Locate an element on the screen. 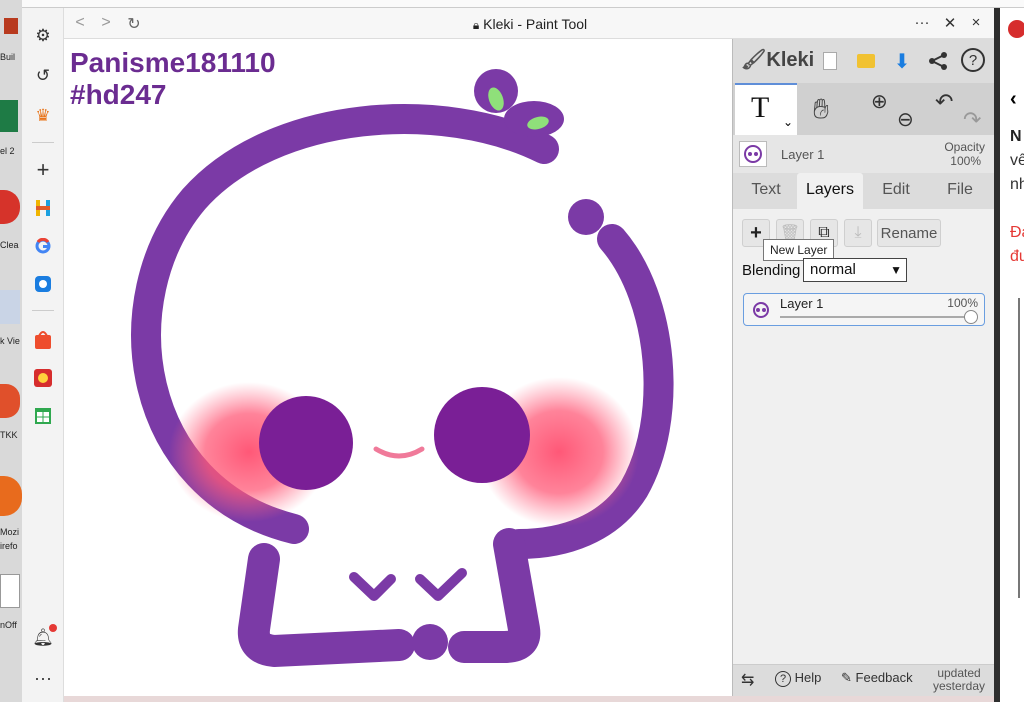 This screenshot has width=1024, height=702. opacity-slider-handle is located at coordinates (971, 317).